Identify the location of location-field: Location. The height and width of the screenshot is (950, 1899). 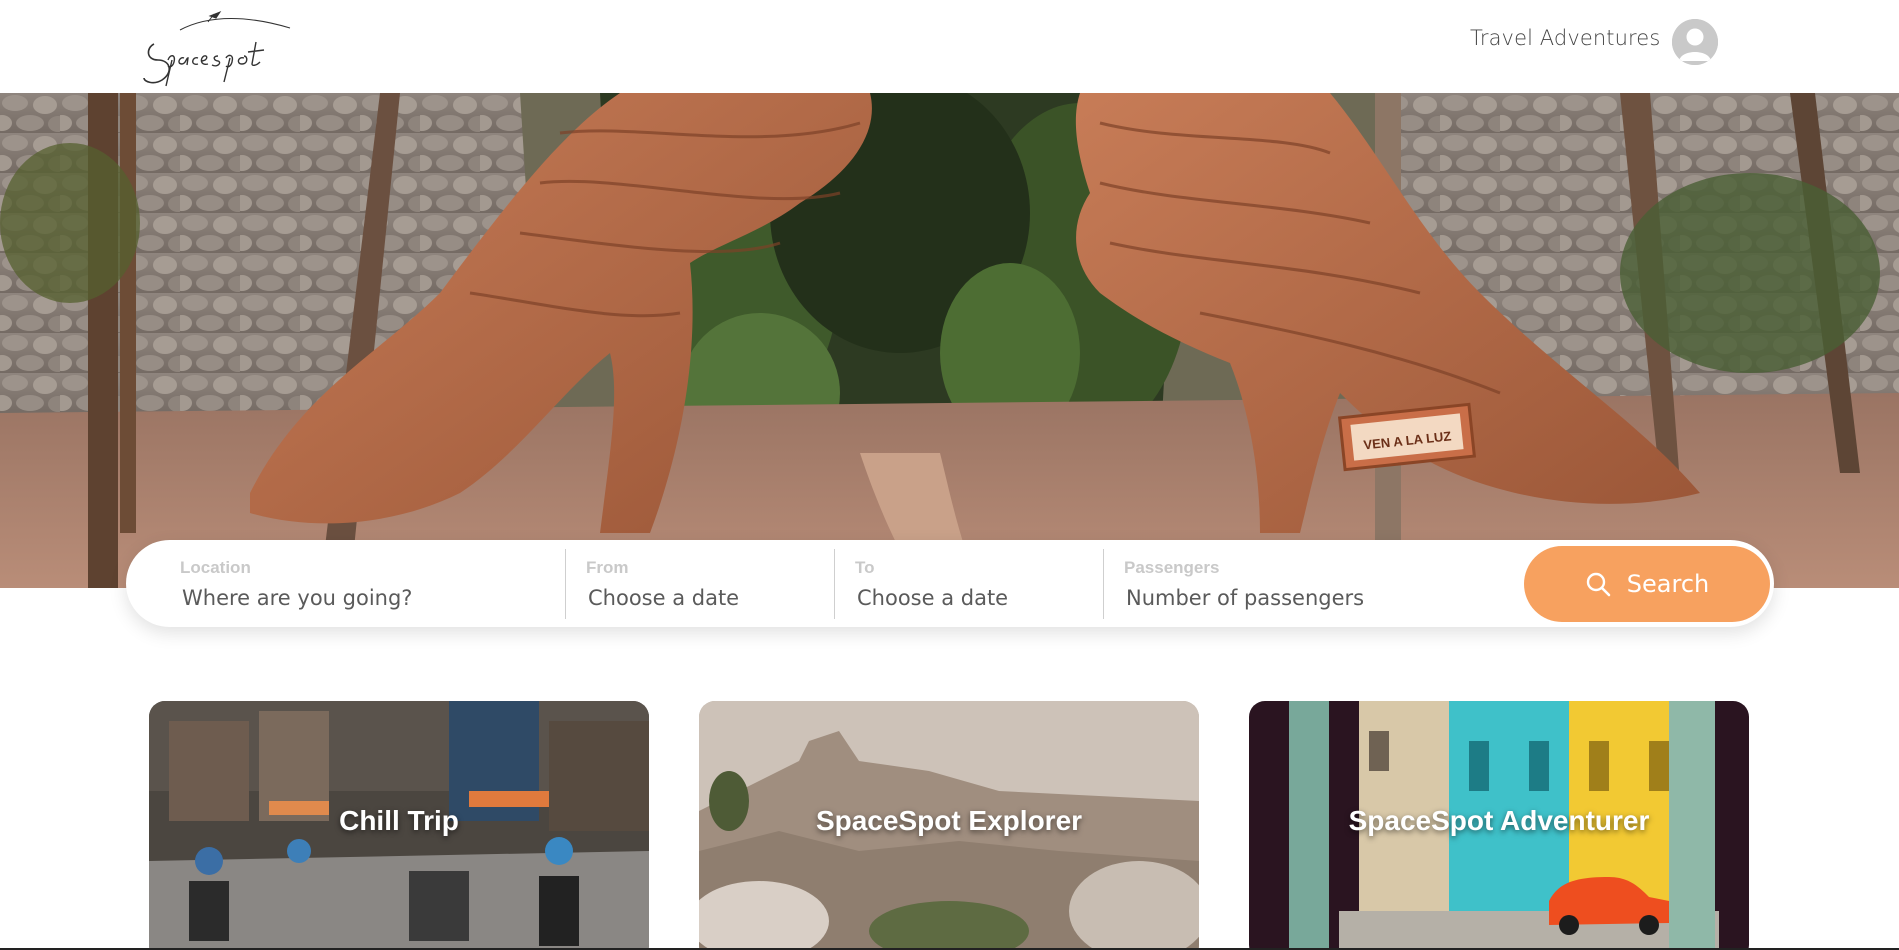
(370, 583).